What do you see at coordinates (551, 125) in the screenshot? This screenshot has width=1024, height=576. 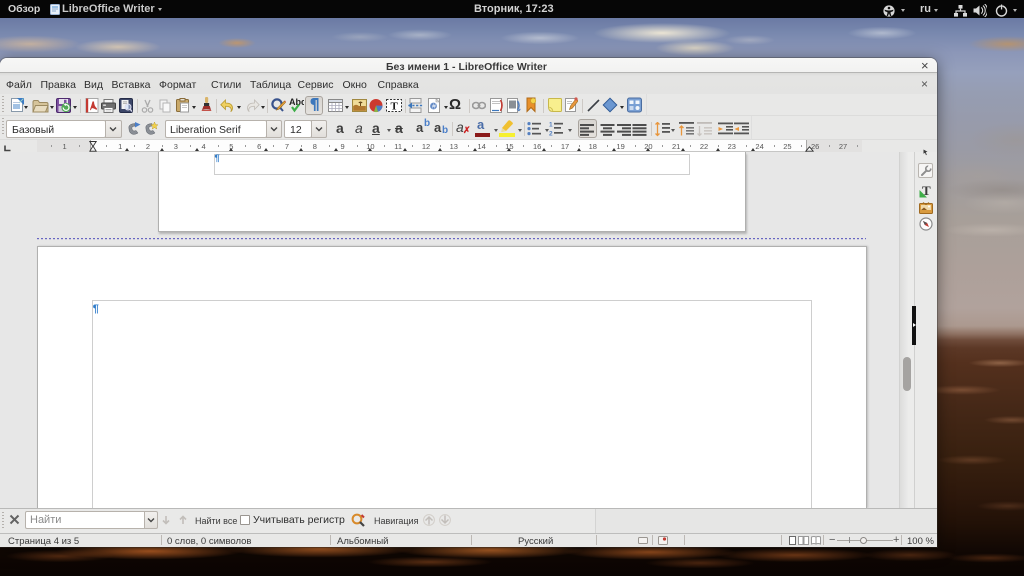 I see `svg-text: 1` at bounding box center [551, 125].